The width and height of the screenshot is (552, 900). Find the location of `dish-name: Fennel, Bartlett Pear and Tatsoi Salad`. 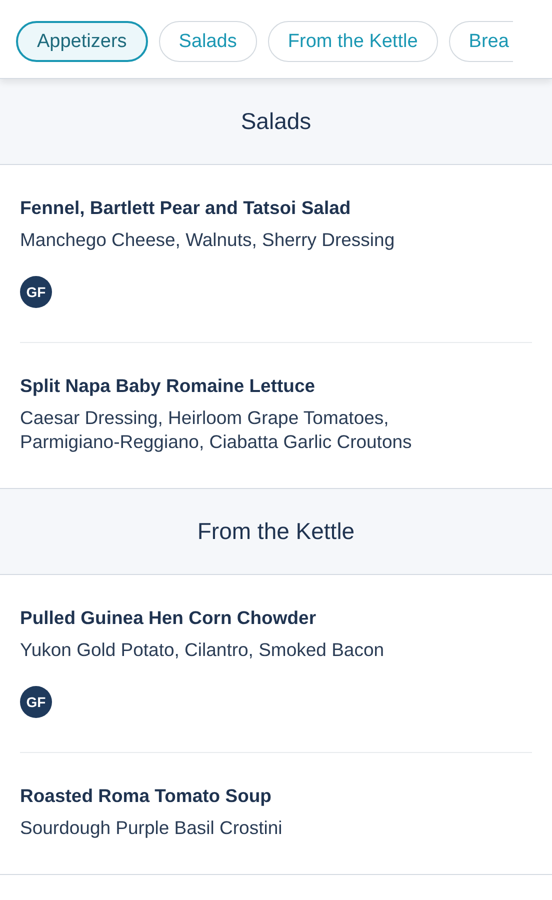

dish-name: Fennel, Bartlett Pear and Tatsoi Salad is located at coordinates (186, 208).